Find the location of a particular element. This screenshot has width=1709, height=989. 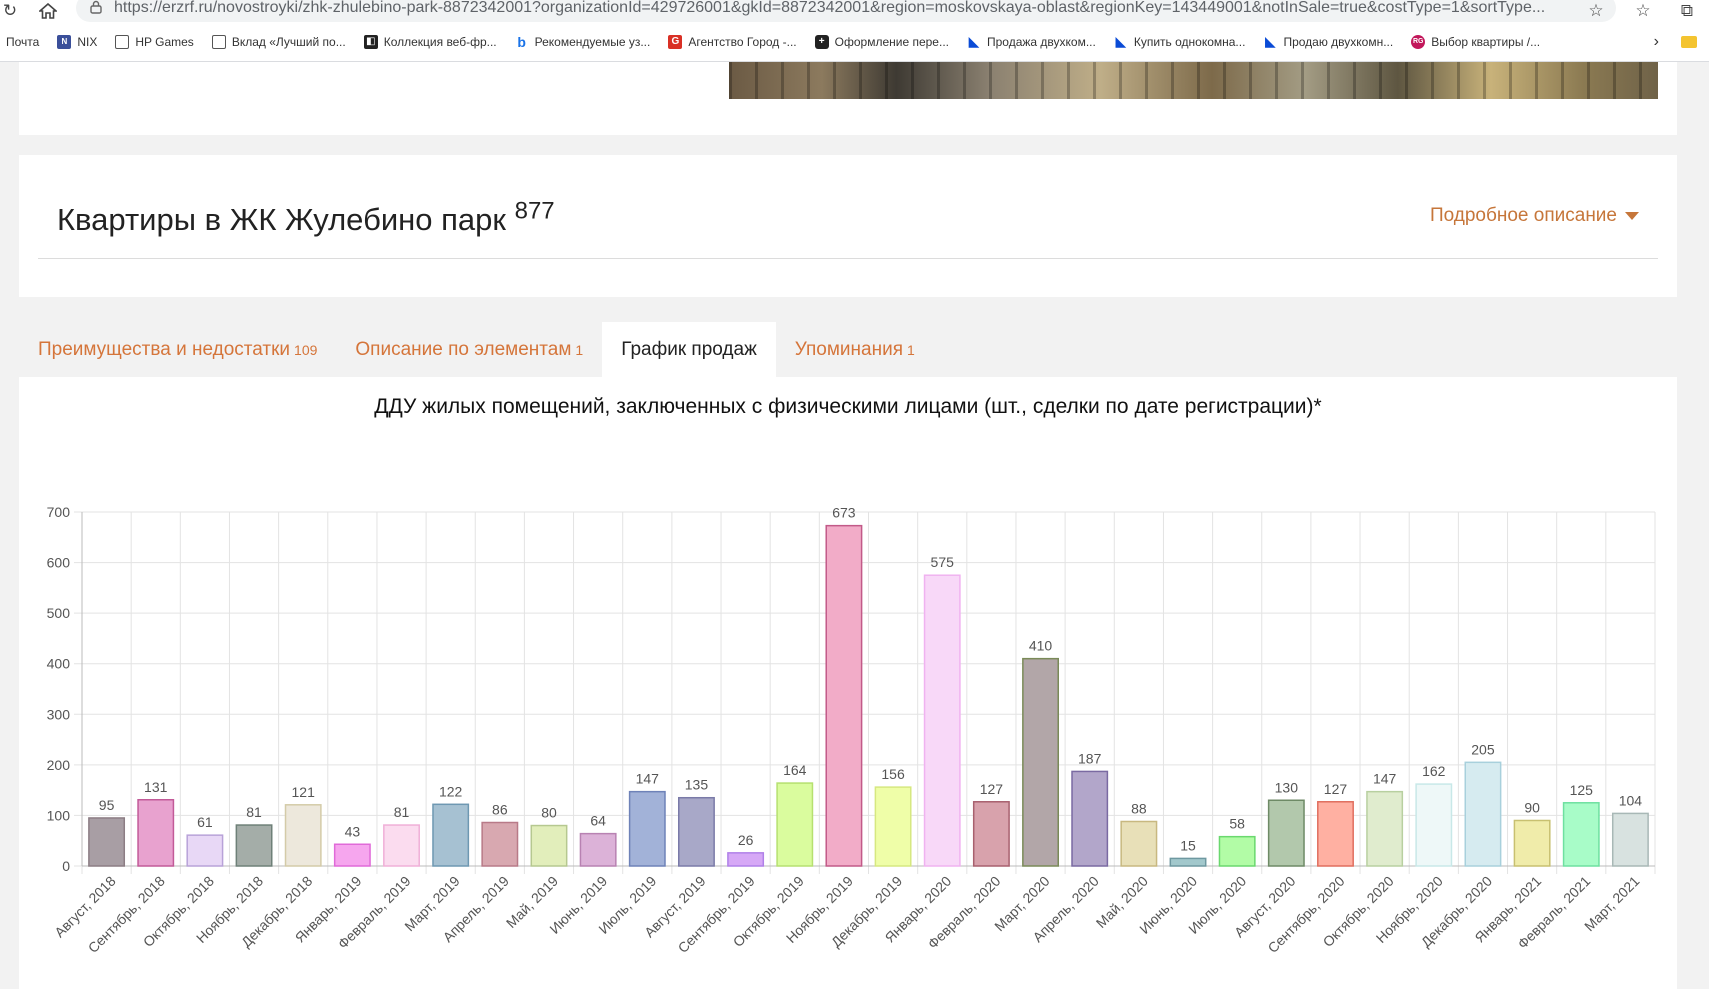

divider is located at coordinates (848, 258).